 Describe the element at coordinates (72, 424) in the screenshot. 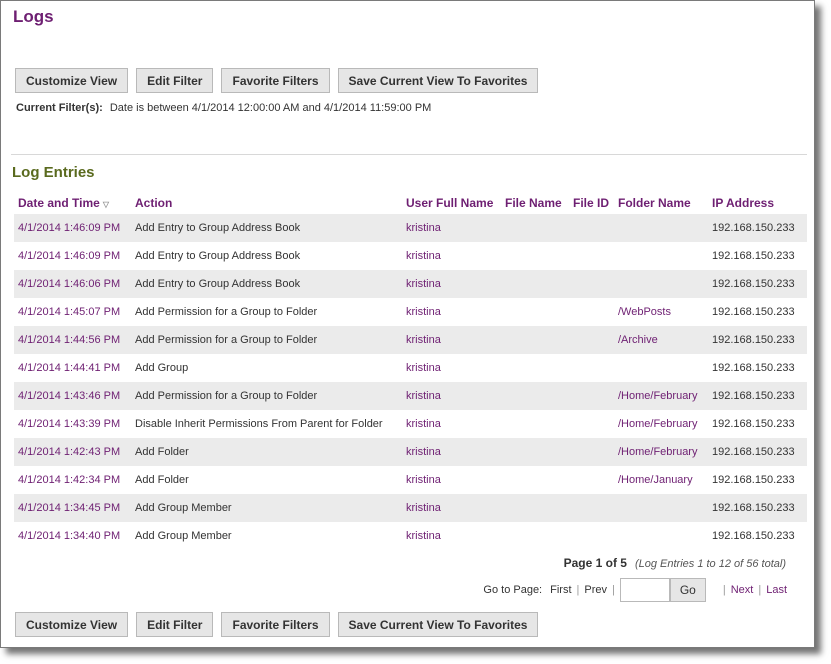

I see `cell-date: 4/1/2014 1:43:39 PM` at that location.